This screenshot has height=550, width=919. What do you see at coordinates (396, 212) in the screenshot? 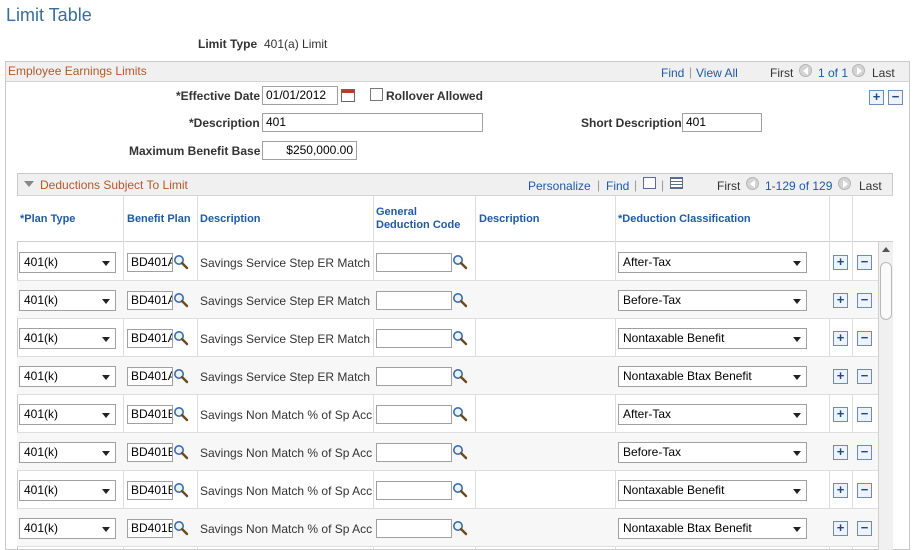
I see `column-general-deduction-line1: General` at bounding box center [396, 212].